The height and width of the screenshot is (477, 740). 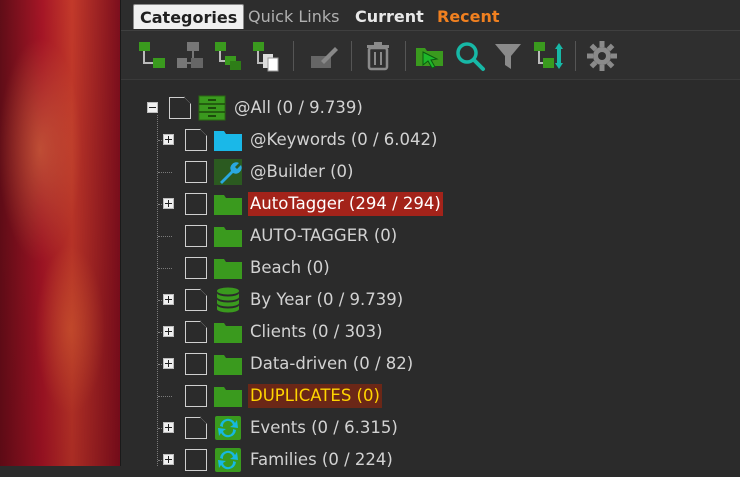 What do you see at coordinates (228, 140) in the screenshot?
I see `folder-blue-icon` at bounding box center [228, 140].